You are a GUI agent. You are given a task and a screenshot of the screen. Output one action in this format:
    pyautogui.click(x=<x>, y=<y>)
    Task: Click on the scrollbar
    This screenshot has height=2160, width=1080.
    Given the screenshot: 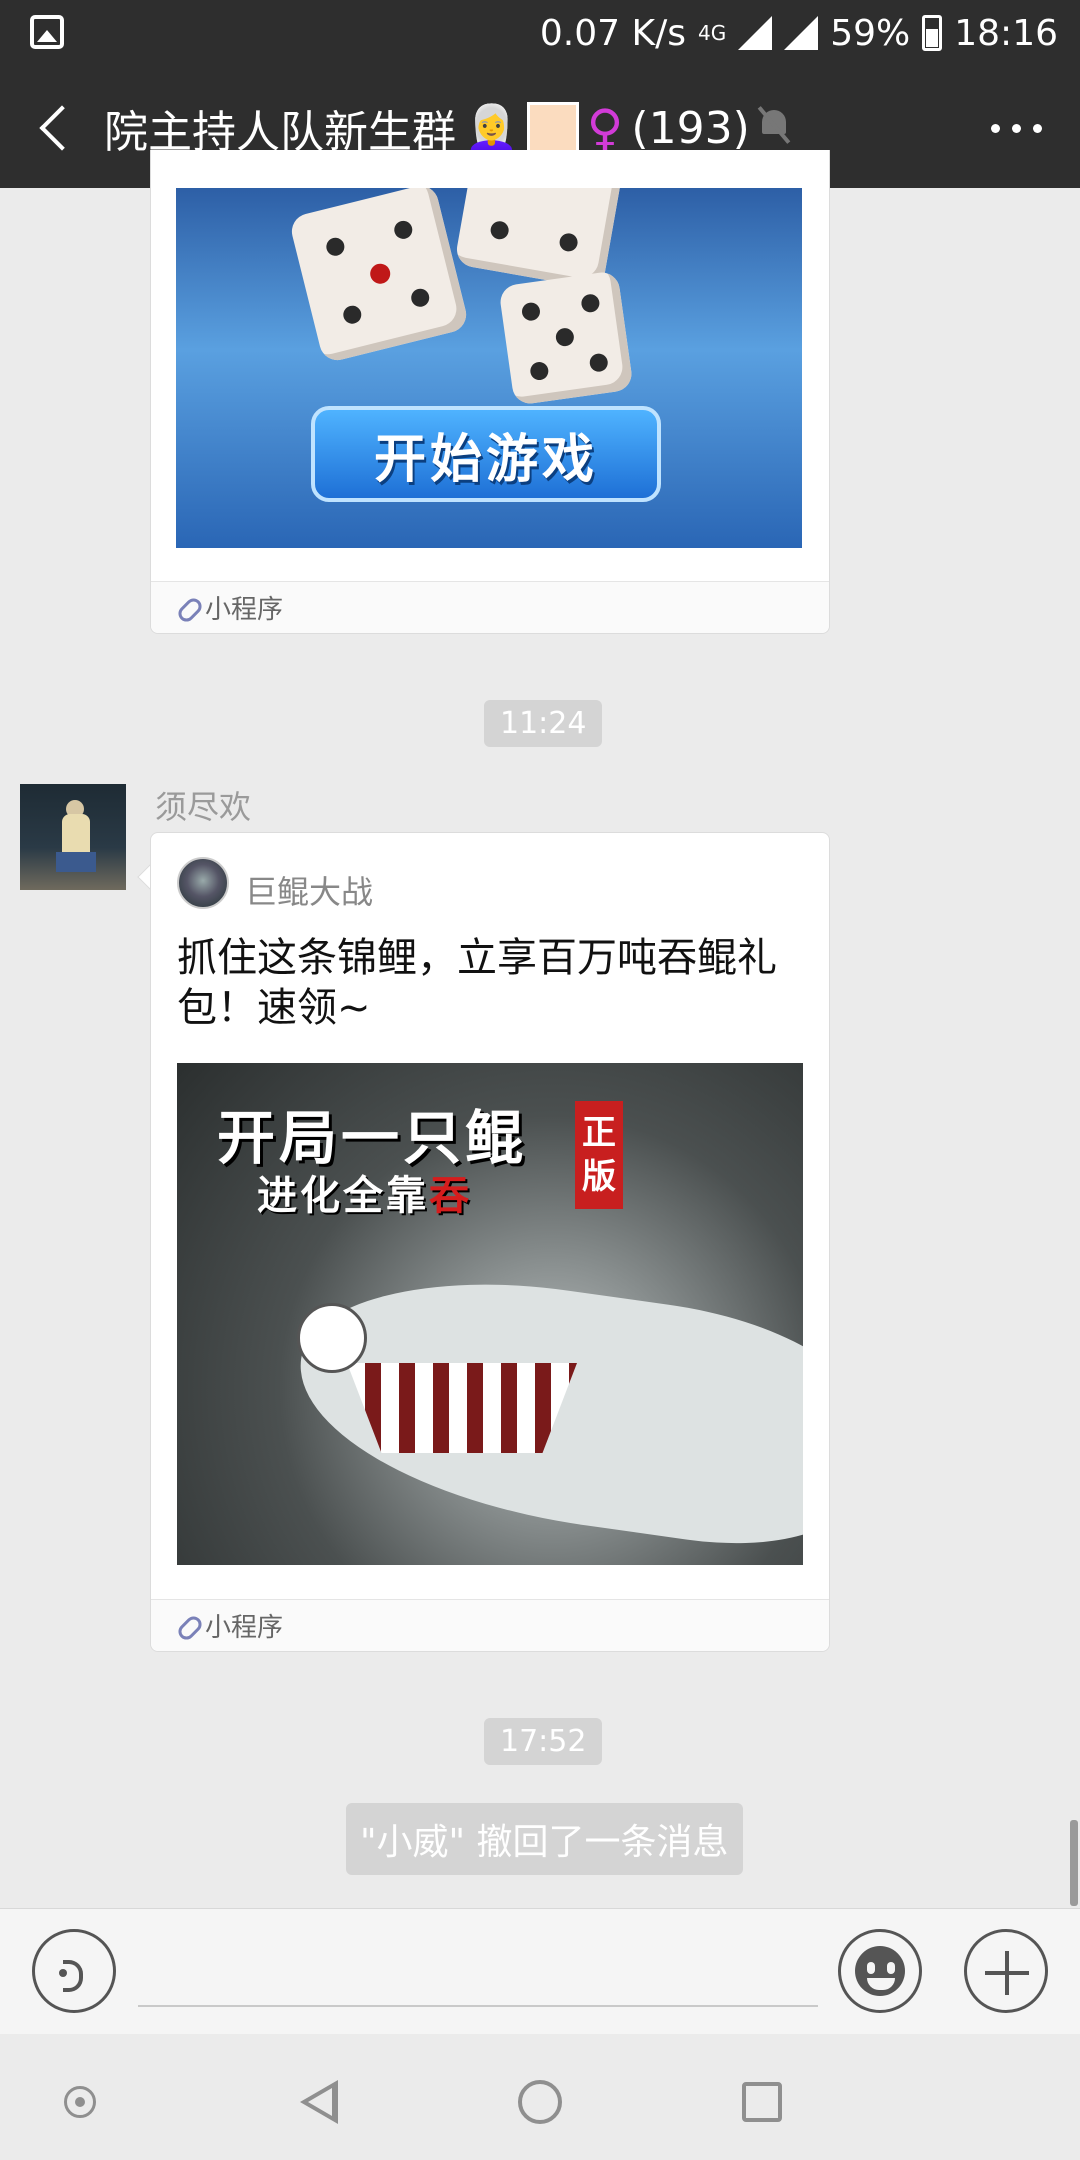 What is the action you would take?
    pyautogui.click(x=1074, y=1863)
    